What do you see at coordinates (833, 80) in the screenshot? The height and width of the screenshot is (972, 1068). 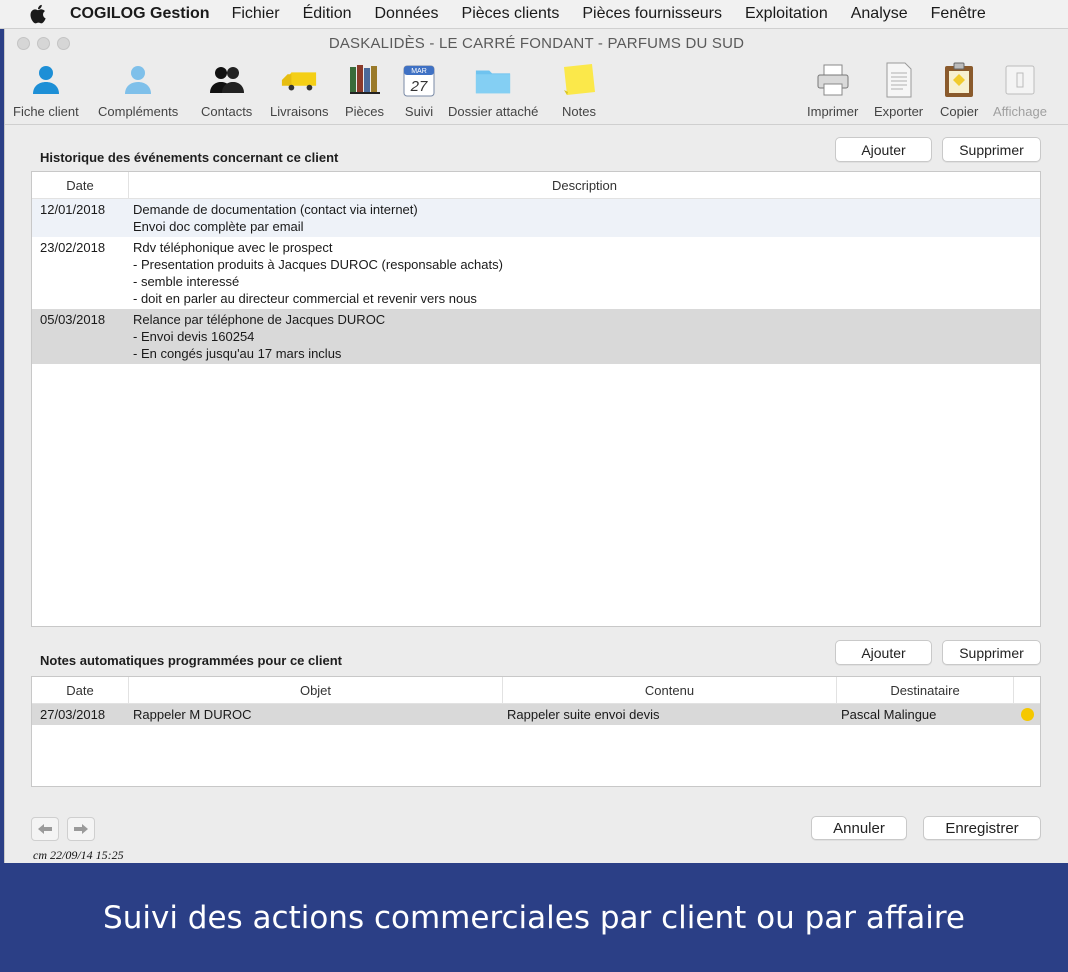 I see `printer-icon` at bounding box center [833, 80].